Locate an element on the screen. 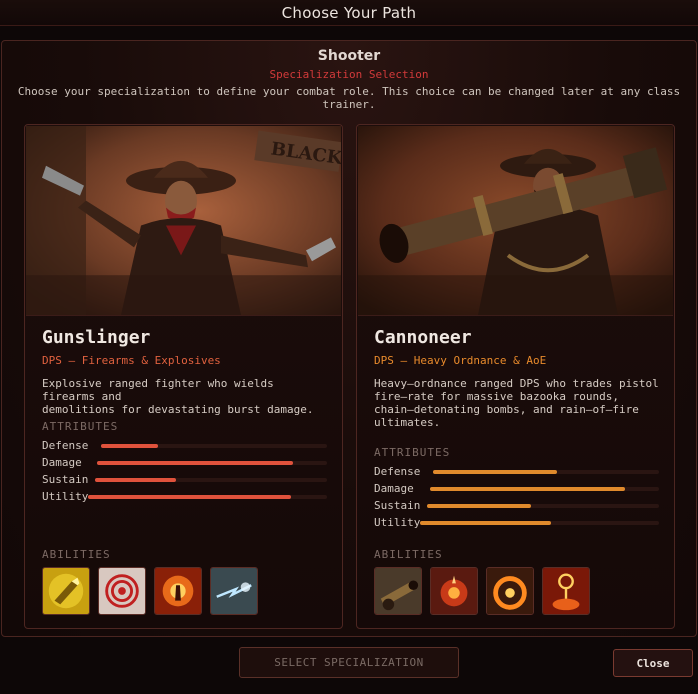 This screenshot has width=698, height=694. electric-shot-icon is located at coordinates (234, 591).